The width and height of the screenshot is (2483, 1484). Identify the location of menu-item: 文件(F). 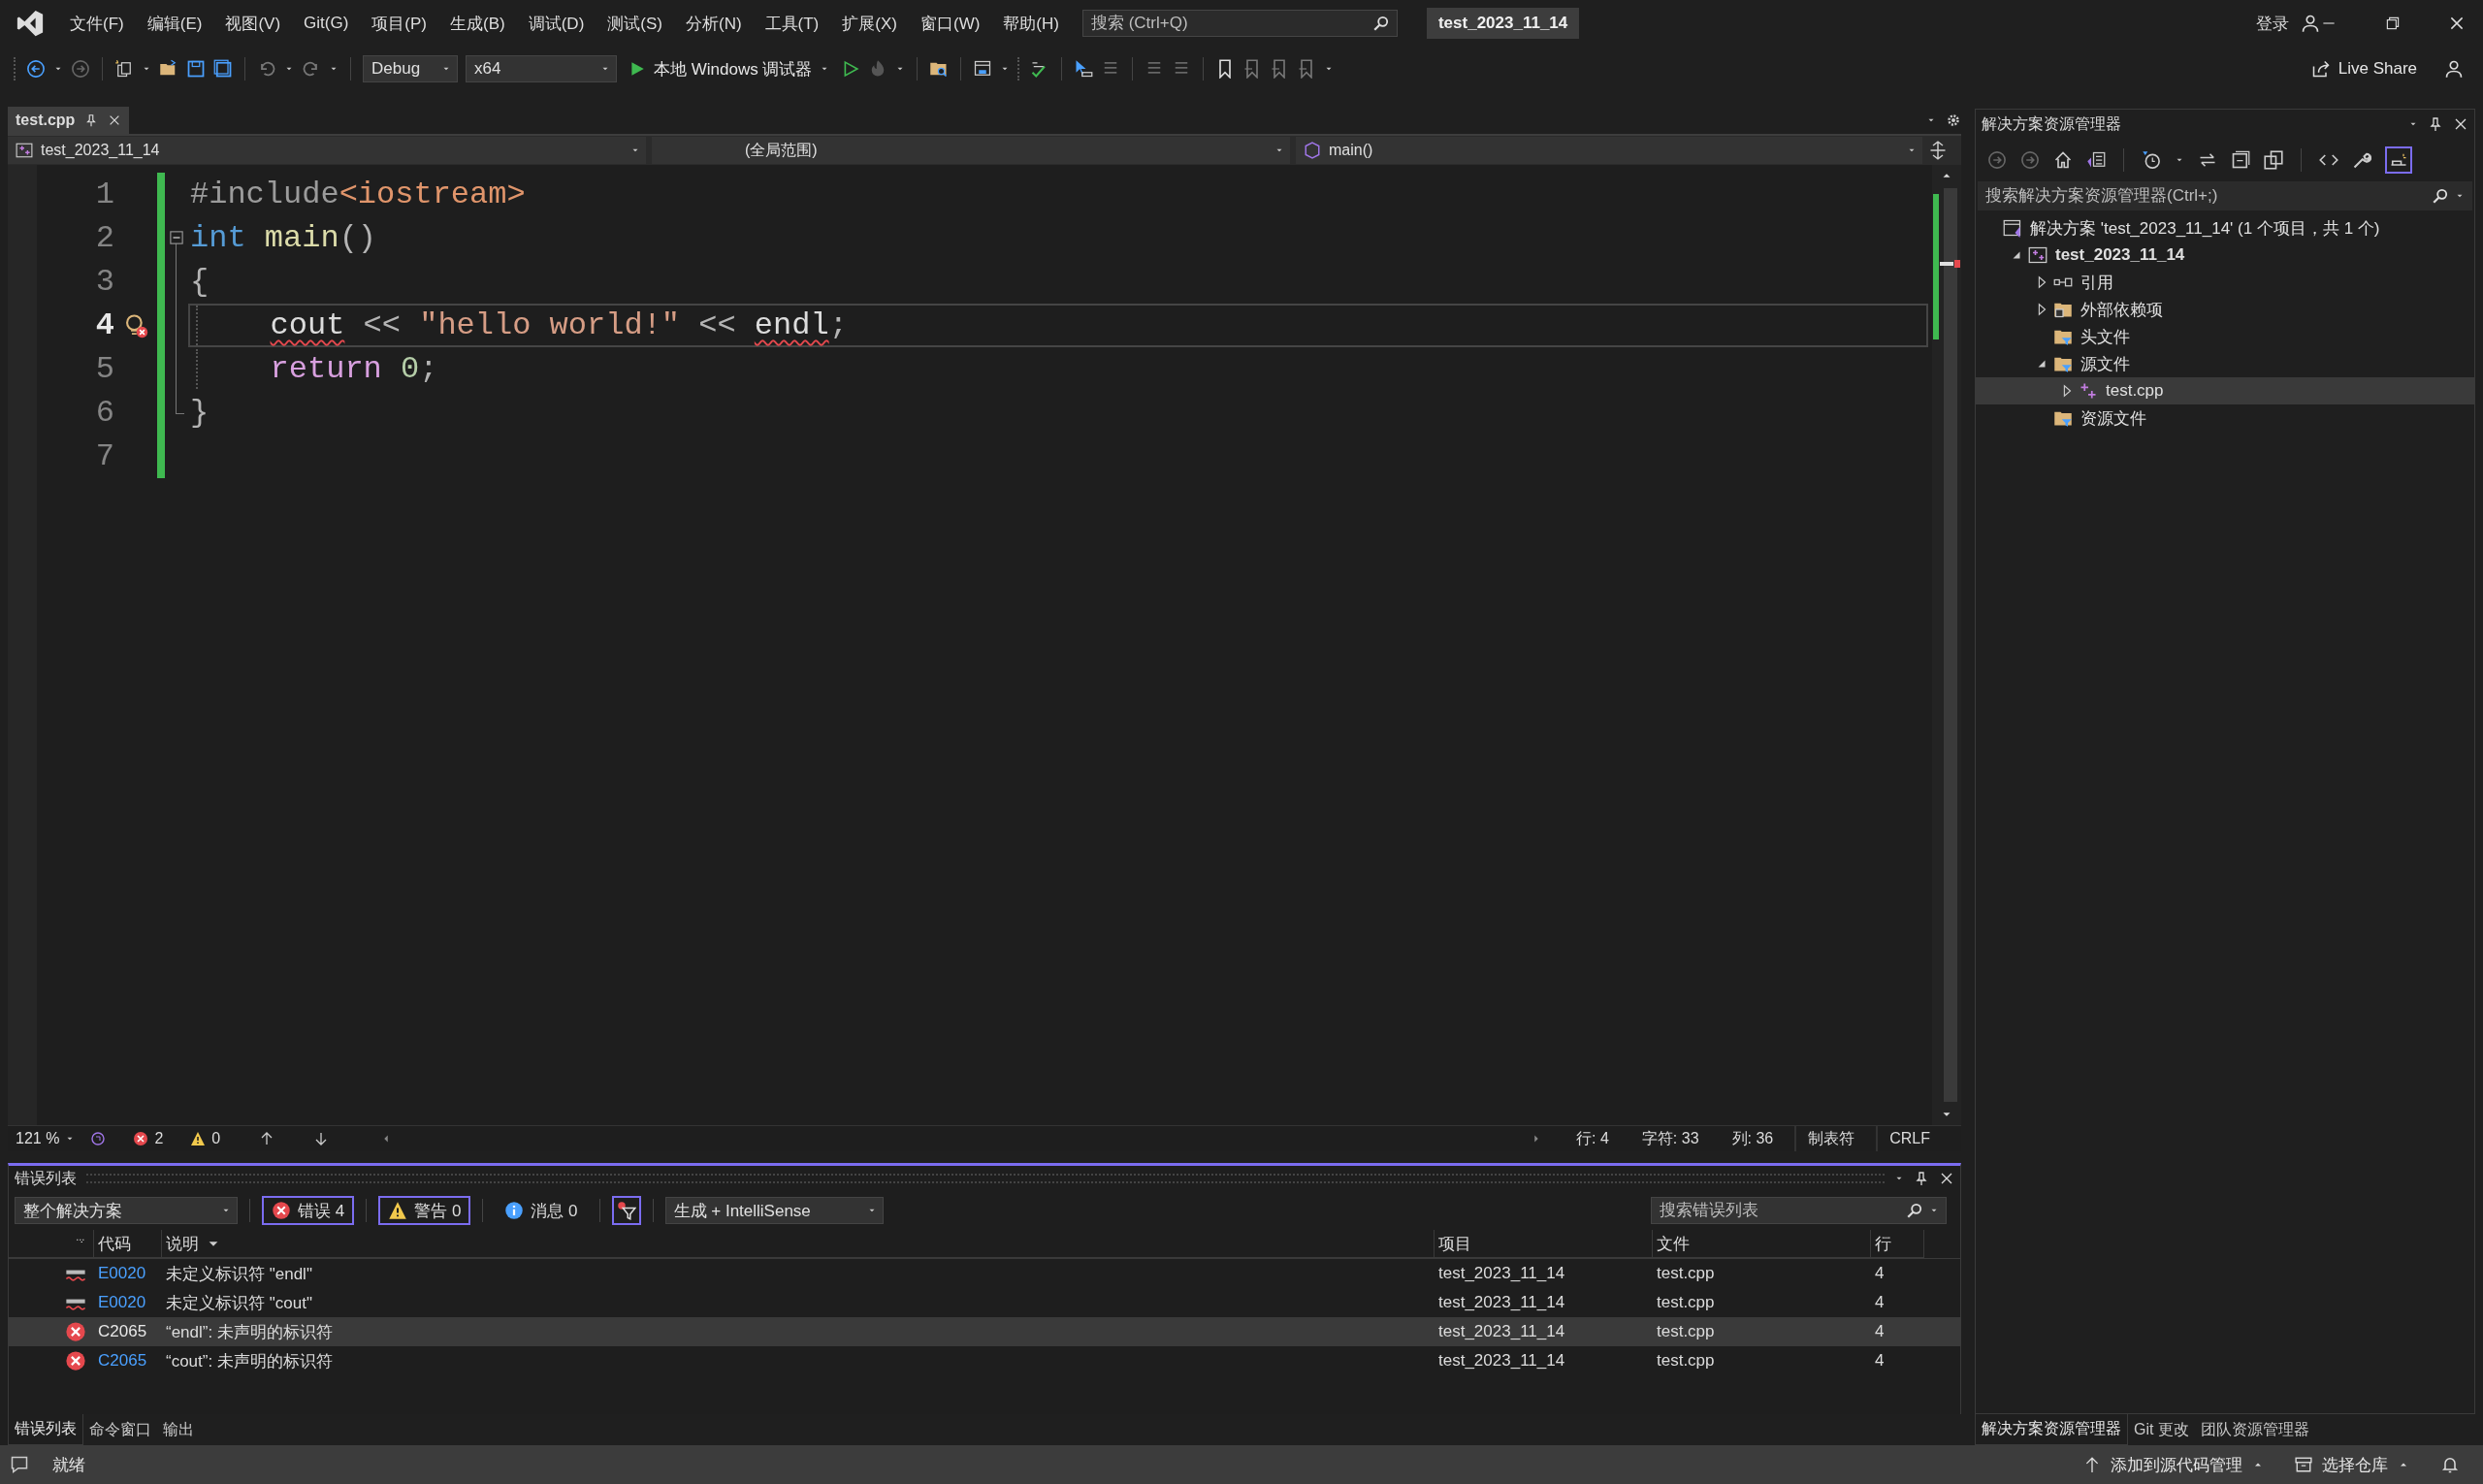
(97, 24).